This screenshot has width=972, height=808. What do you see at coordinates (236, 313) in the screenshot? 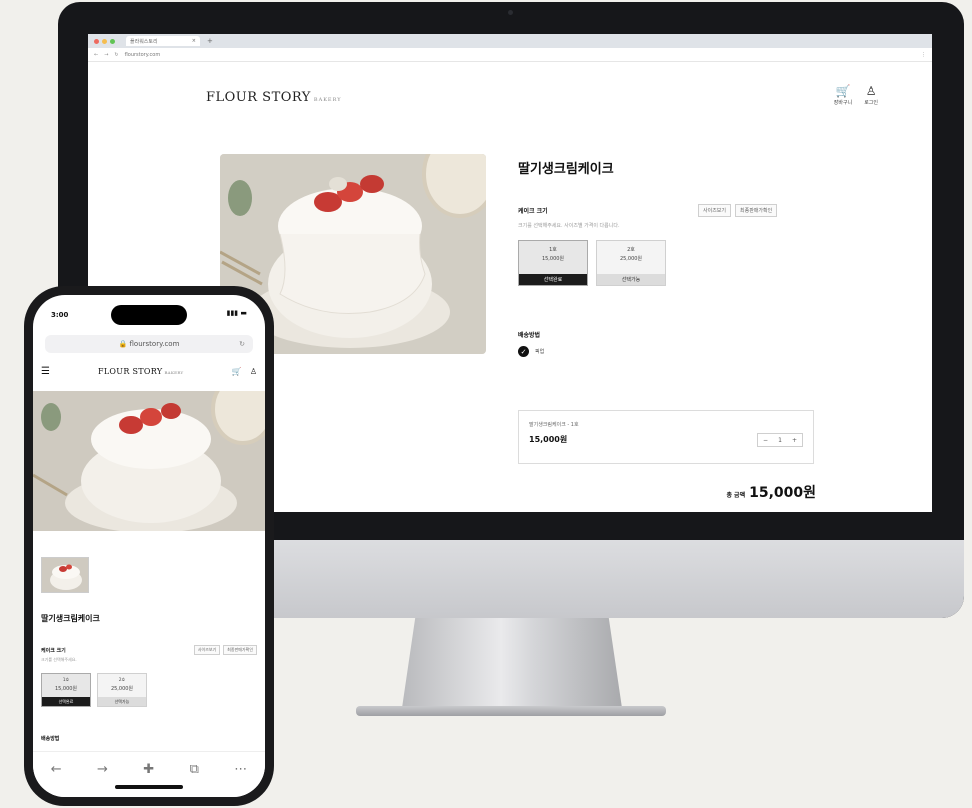
I see `status-icons: ▮▮▮ ▬` at bounding box center [236, 313].